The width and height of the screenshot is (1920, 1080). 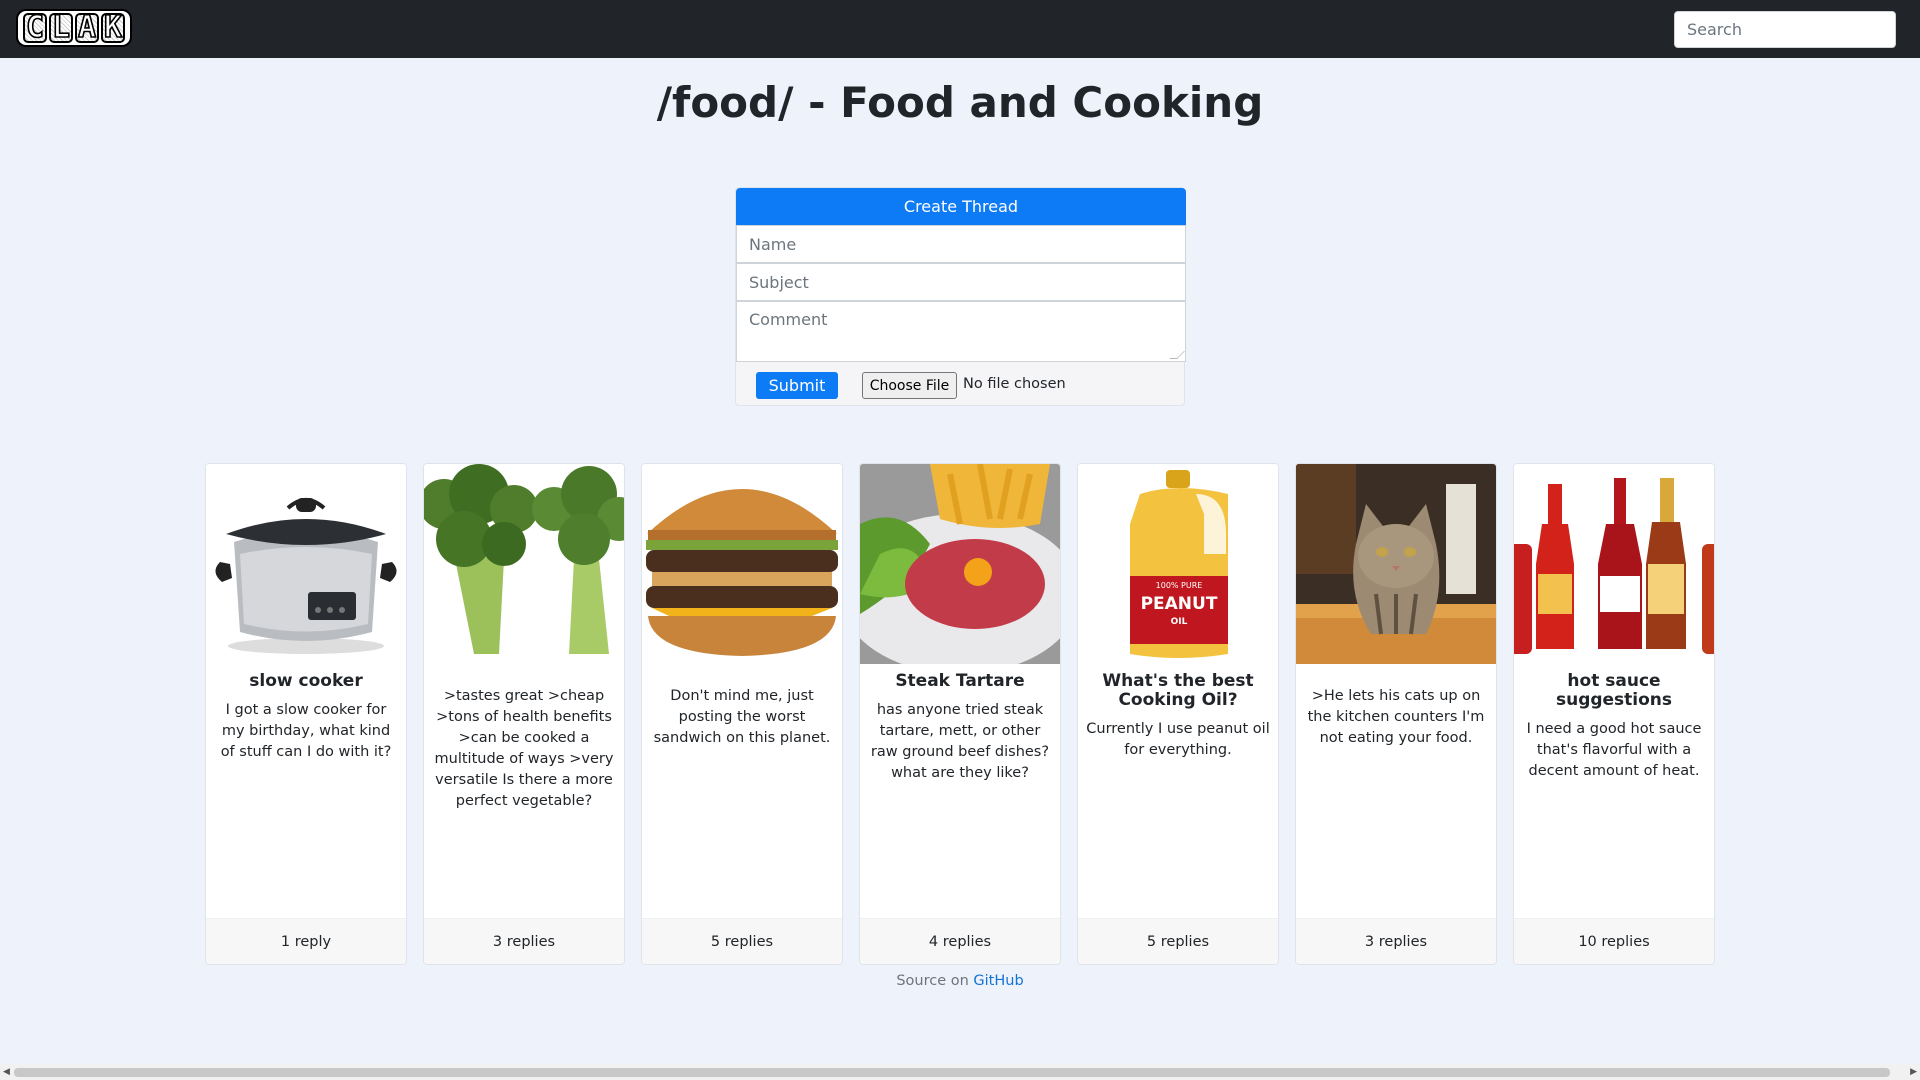 What do you see at coordinates (74, 28) in the screenshot?
I see `site-logo: C L A K` at bounding box center [74, 28].